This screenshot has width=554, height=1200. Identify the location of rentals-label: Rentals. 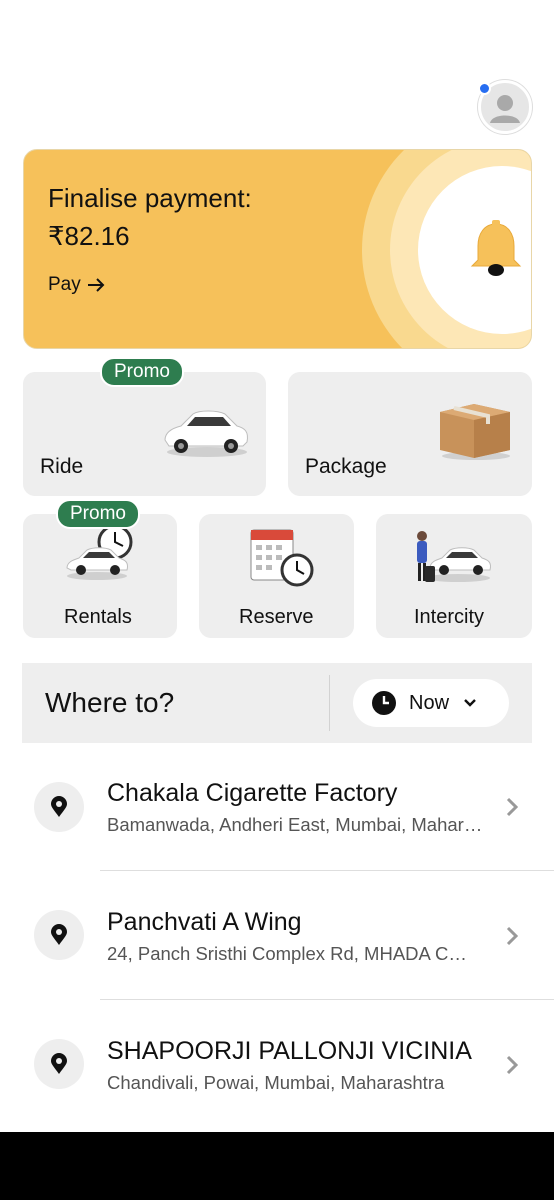
(98, 617).